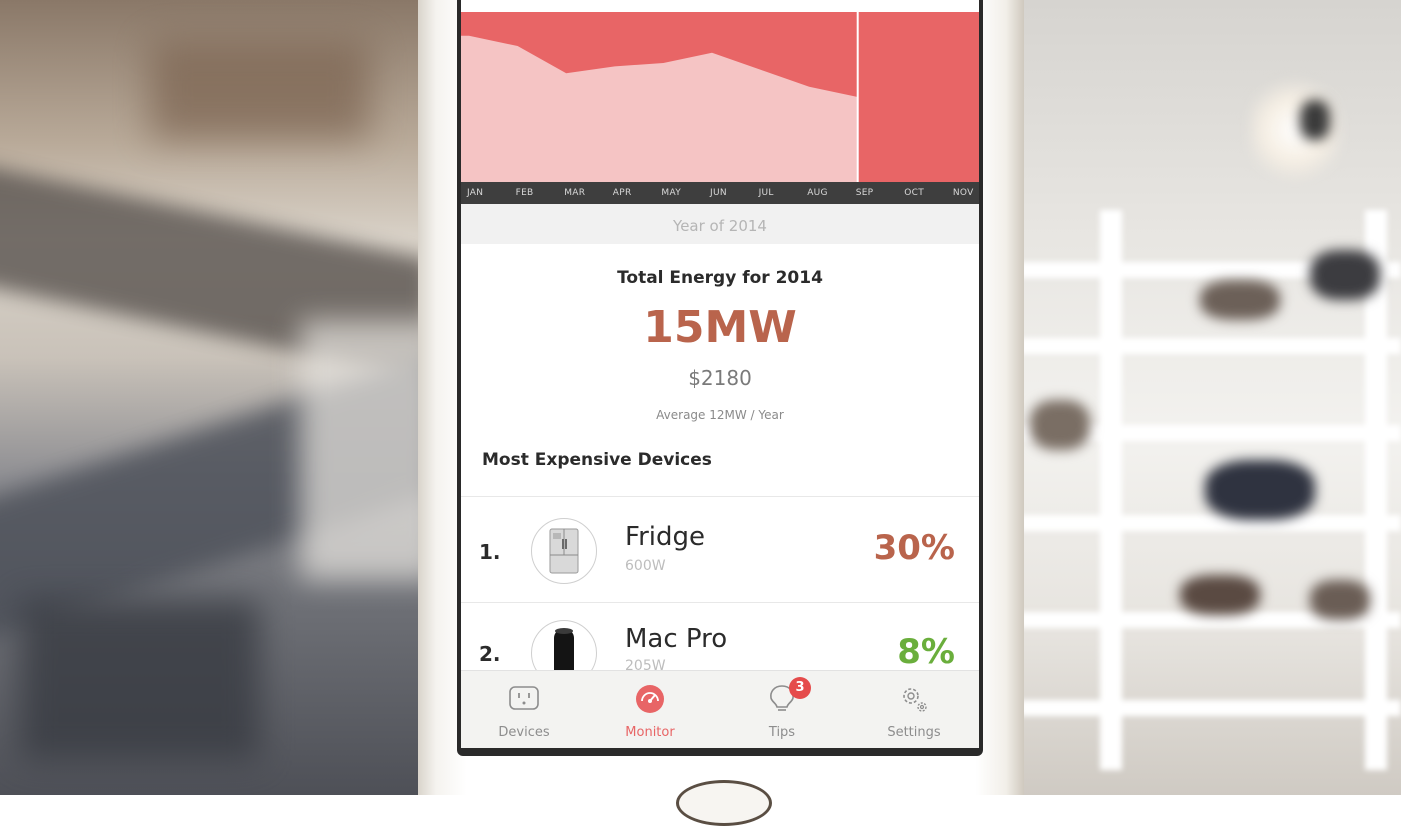 The height and width of the screenshot is (826, 1401). What do you see at coordinates (865, 193) in the screenshot?
I see `month-tick-sep: SEP` at bounding box center [865, 193].